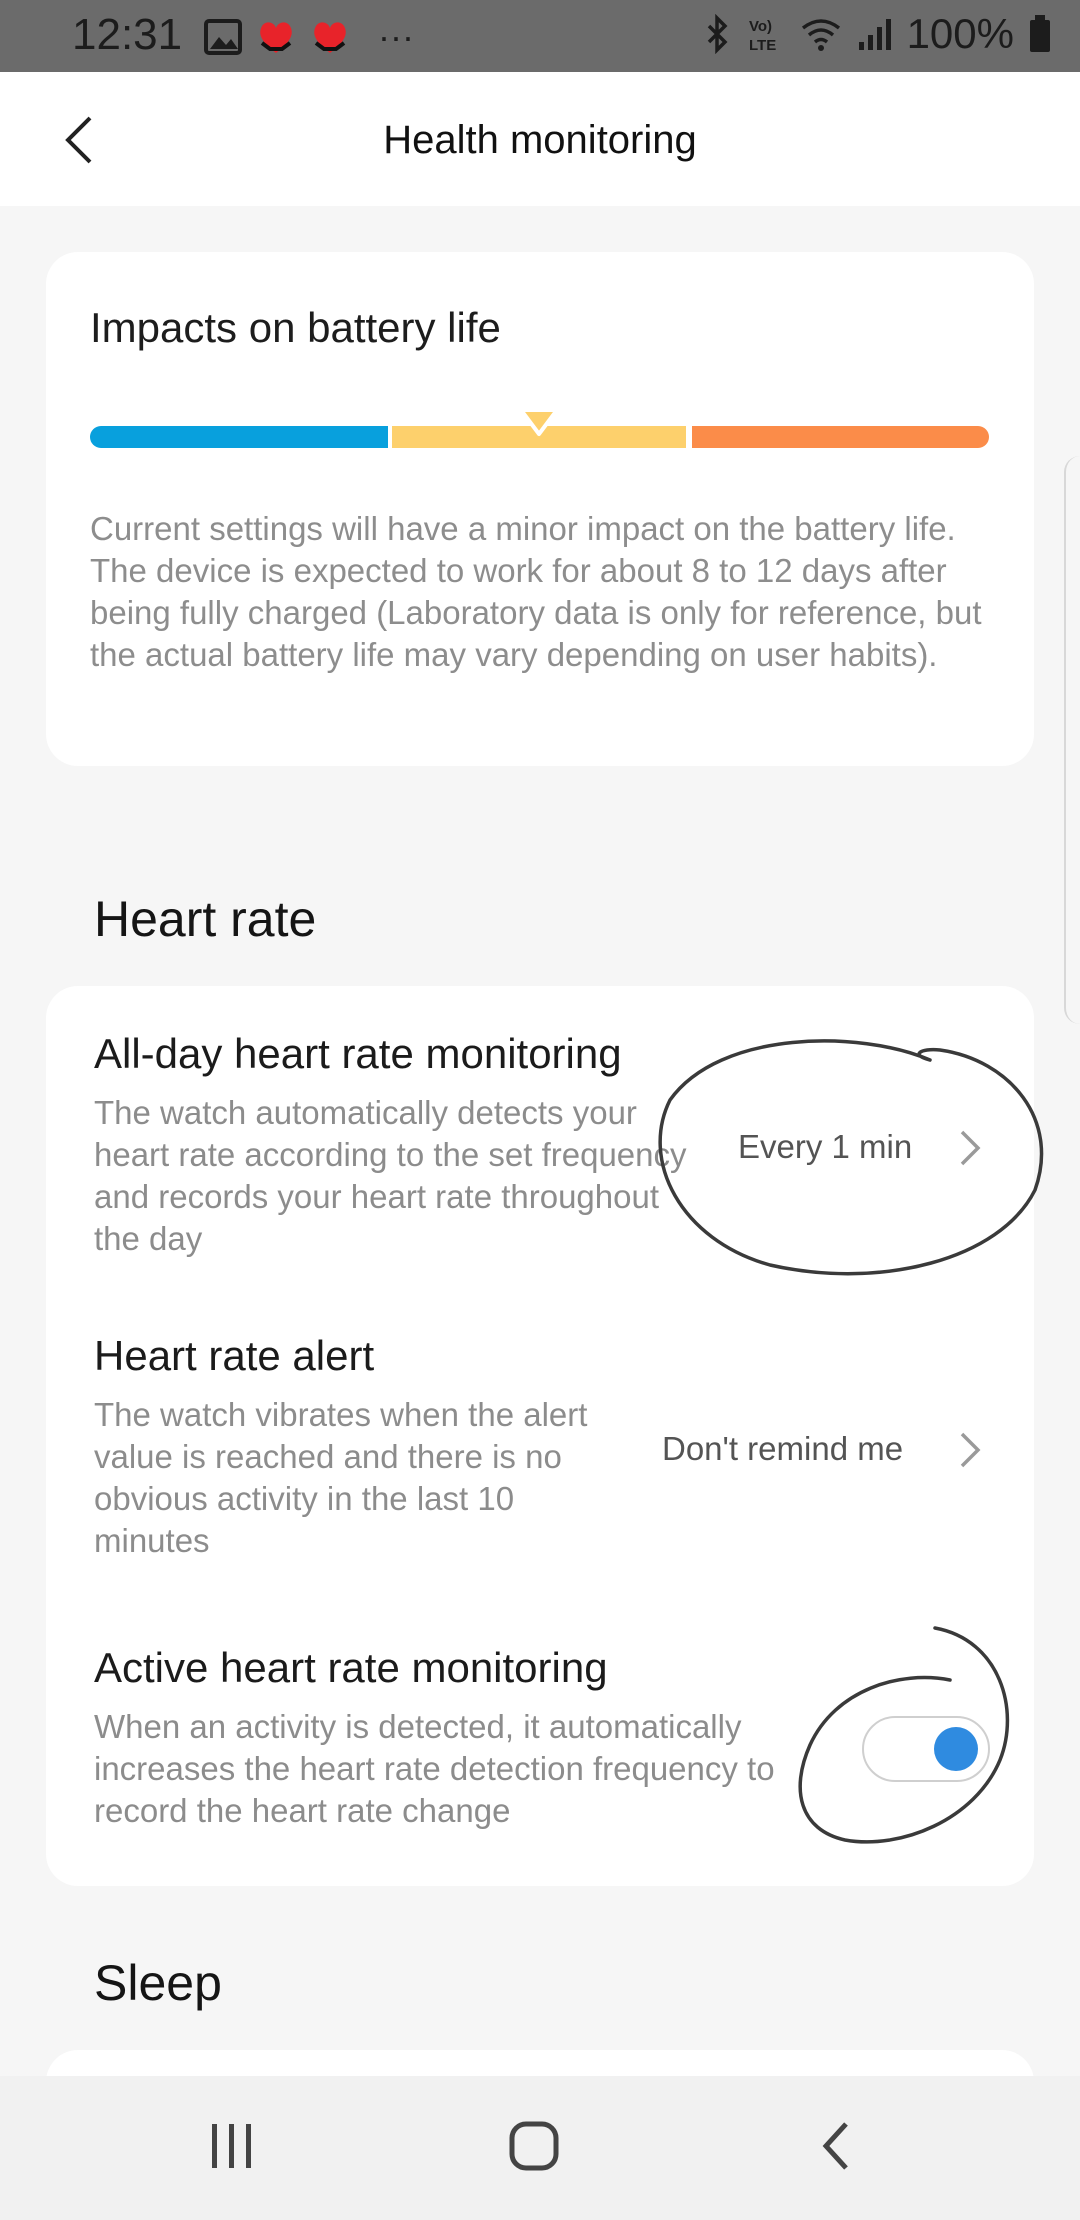 This screenshot has width=1080, height=2220. I want to click on all-day-heart-rate-title: All-day heart rate monitoring, so click(358, 1053).